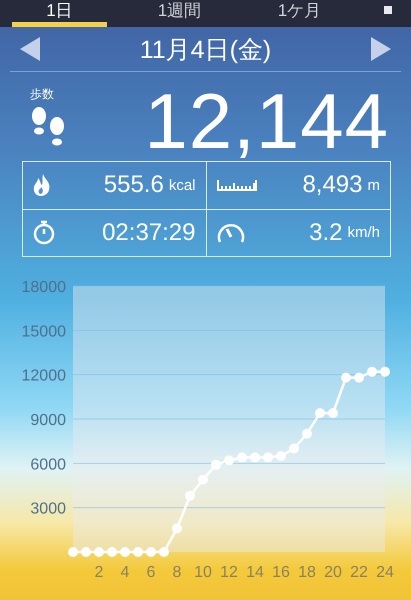 Image resolution: width=411 pixels, height=600 pixels. I want to click on x-axis-label: 24, so click(385, 572).